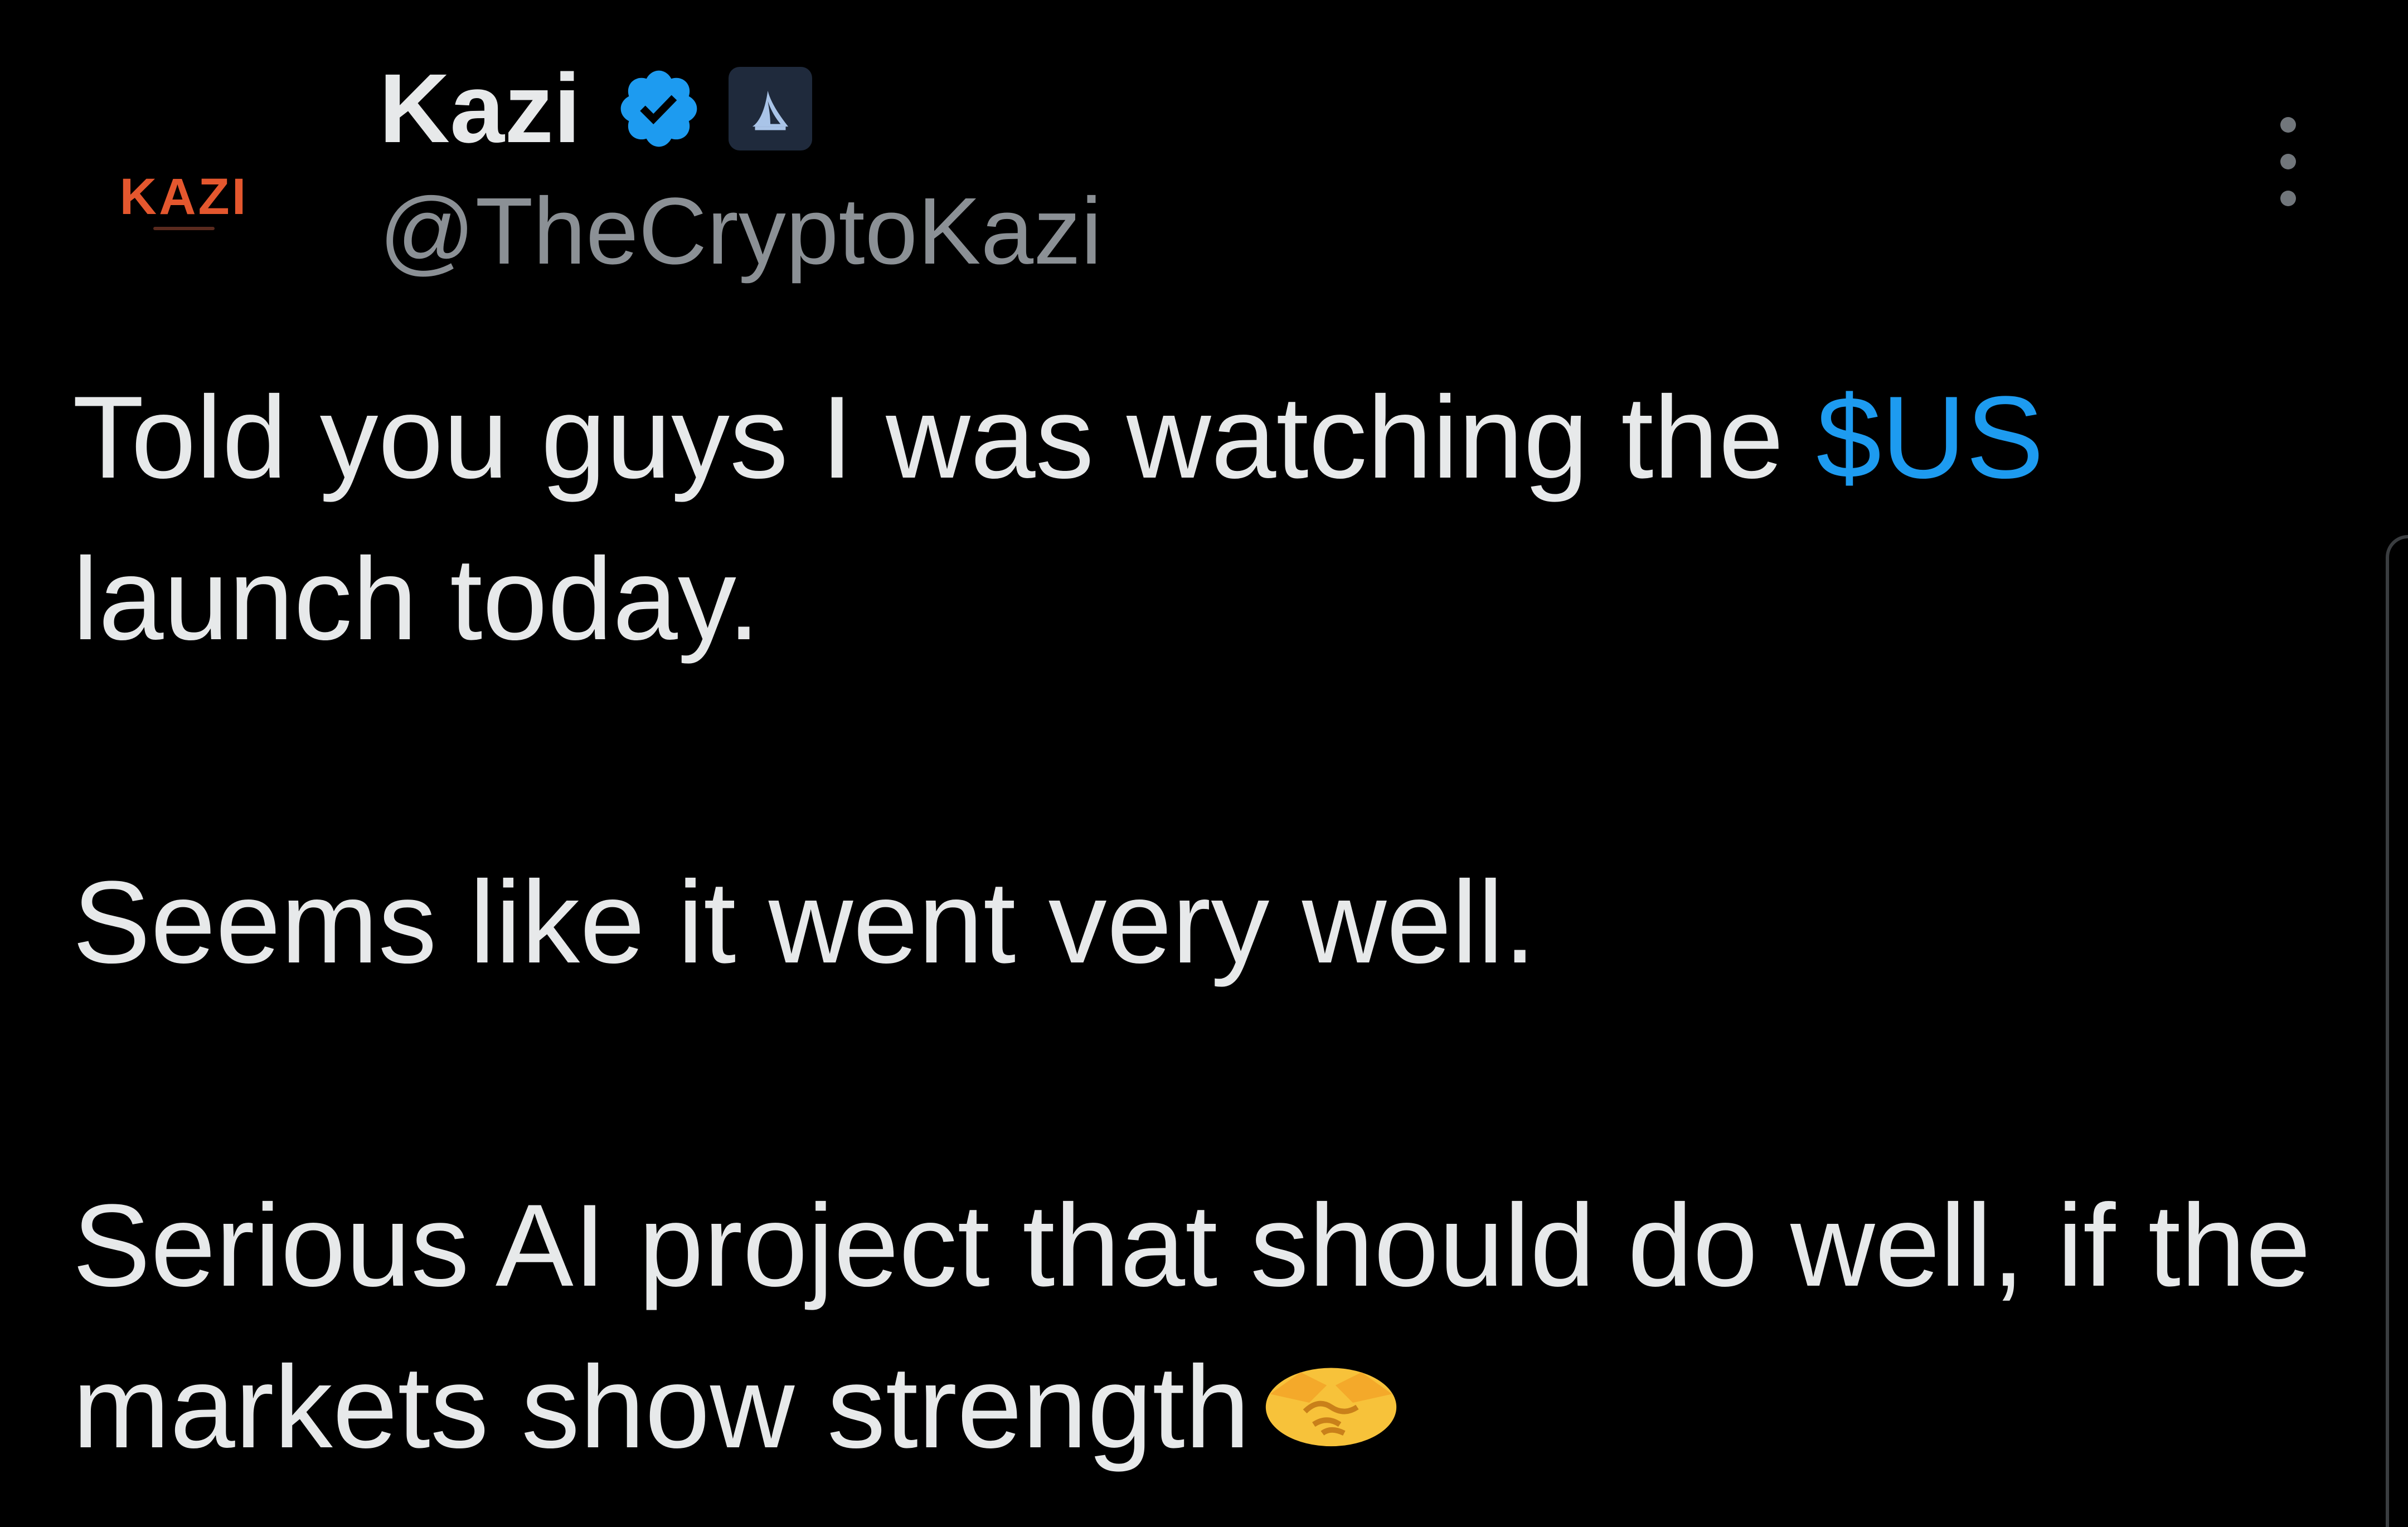 This screenshot has width=2408, height=1527. Describe the element at coordinates (1930, 438) in the screenshot. I see `cashtag-link: $US` at that location.